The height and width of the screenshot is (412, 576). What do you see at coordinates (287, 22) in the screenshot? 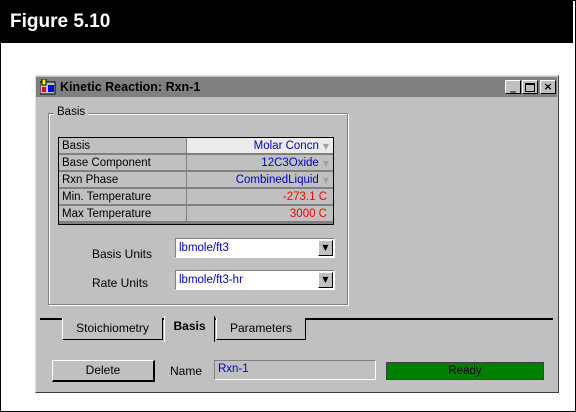
I see `figure-title: Figure 5.10` at bounding box center [287, 22].